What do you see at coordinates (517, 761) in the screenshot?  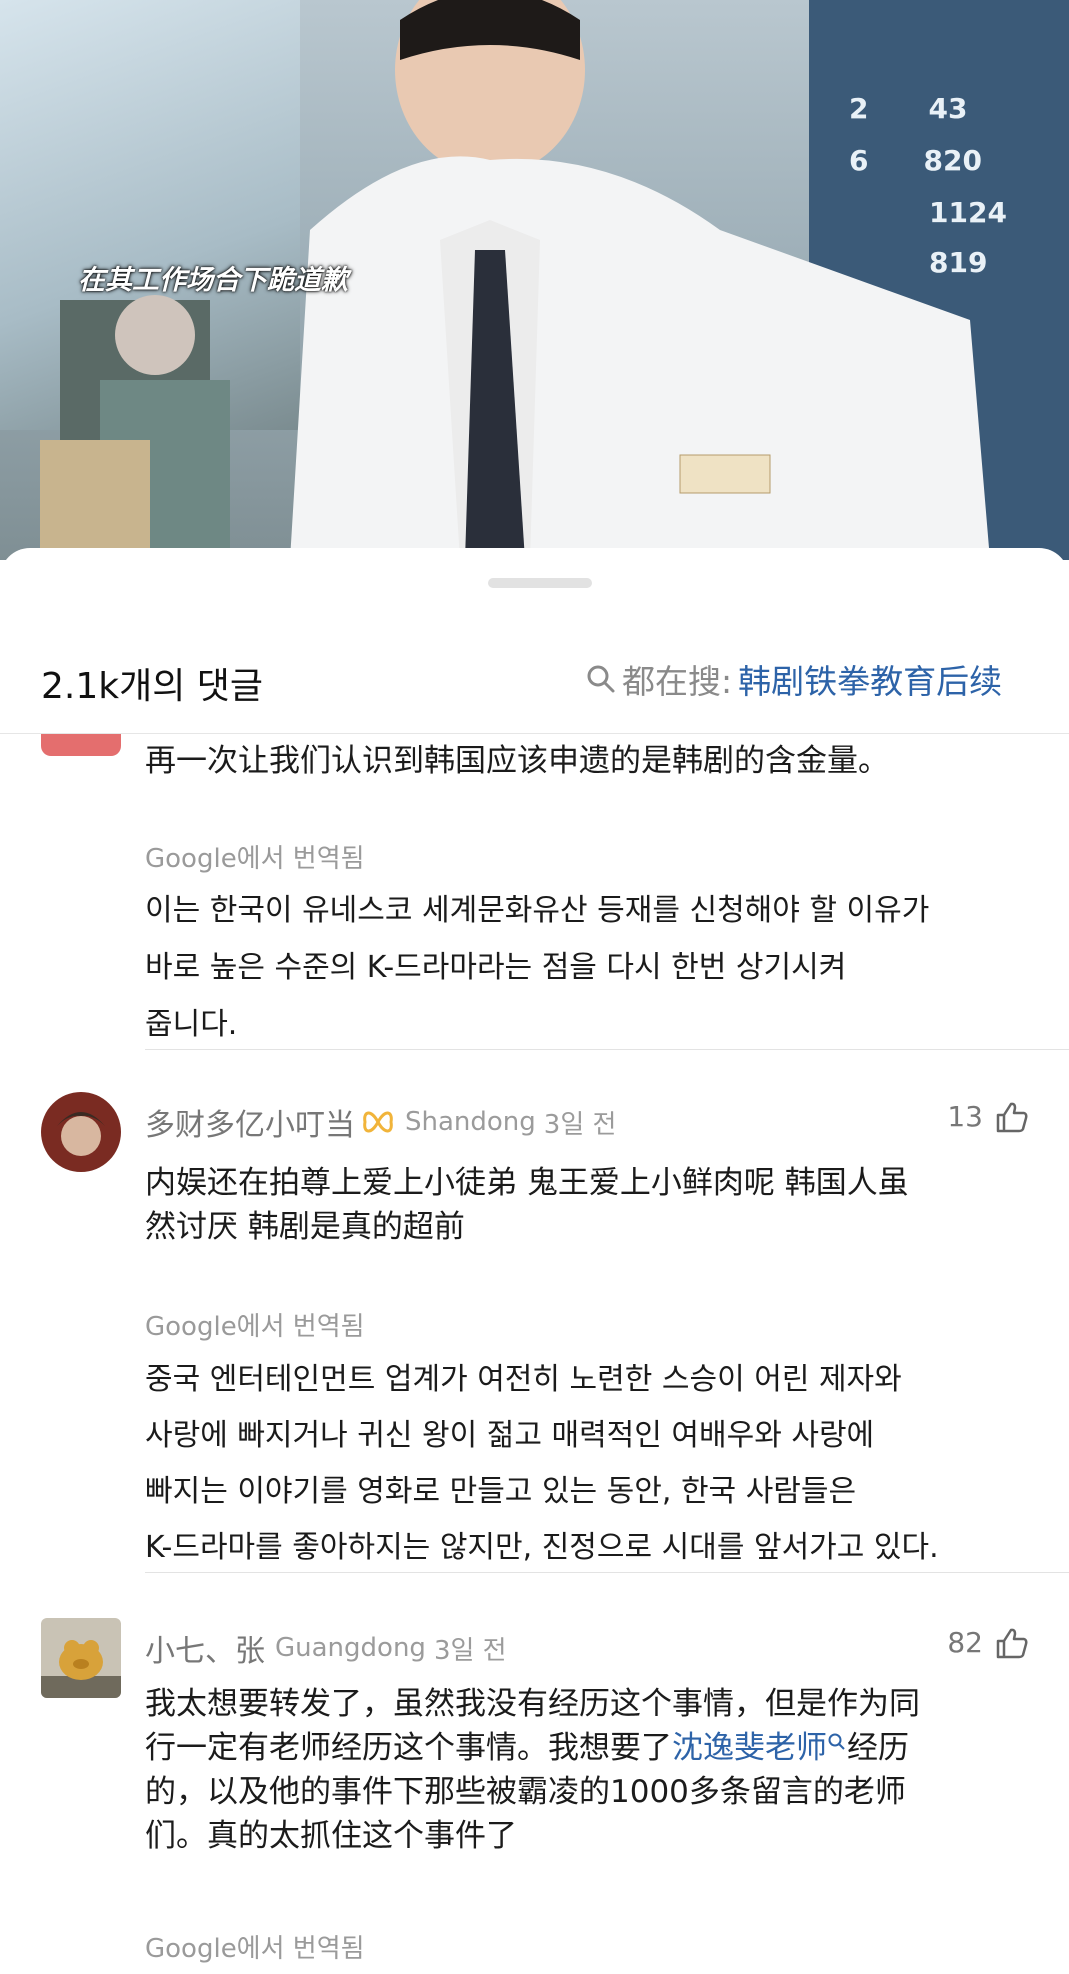 I see `comment-text: 再一次让我们认识到韩国应该申遗的是韩剧的含金量。` at bounding box center [517, 761].